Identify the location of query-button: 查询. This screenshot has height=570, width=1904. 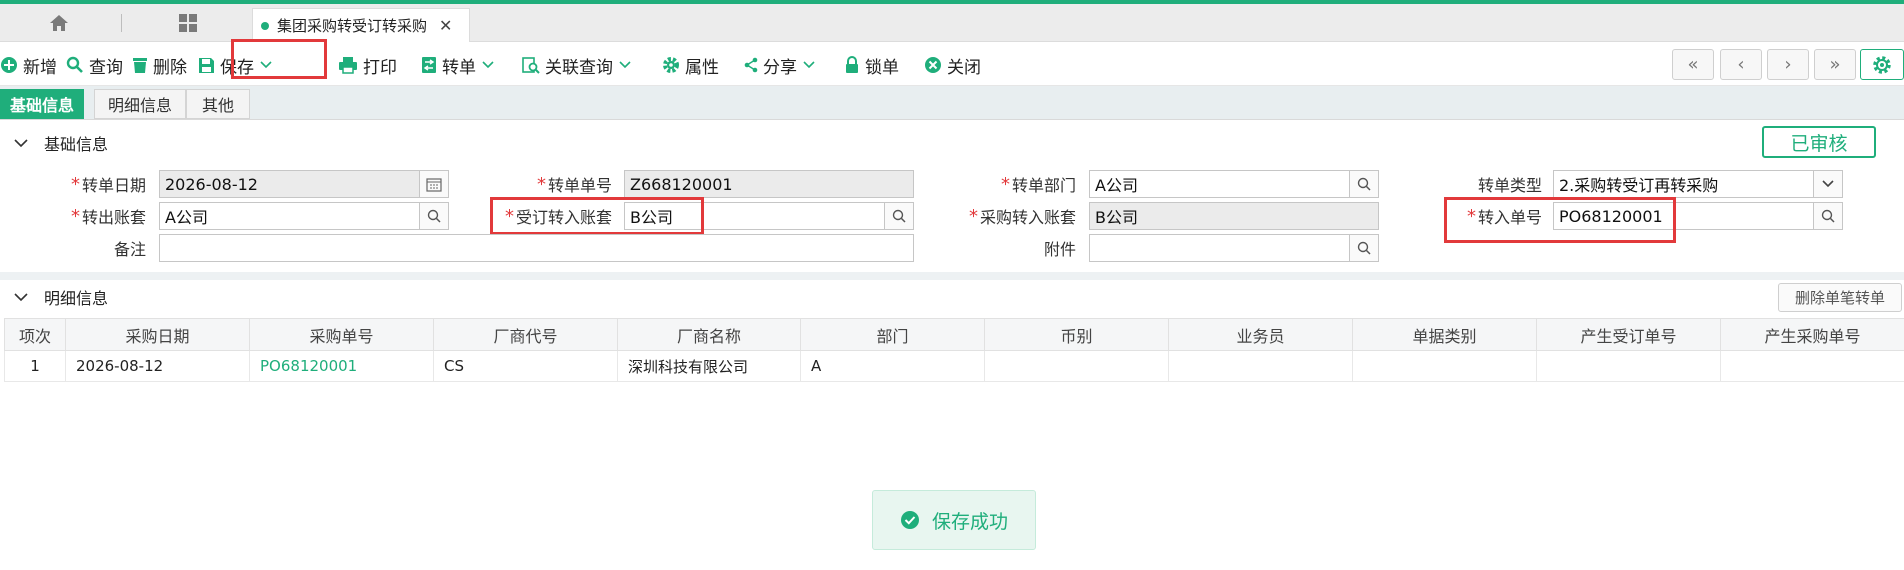
(94, 65).